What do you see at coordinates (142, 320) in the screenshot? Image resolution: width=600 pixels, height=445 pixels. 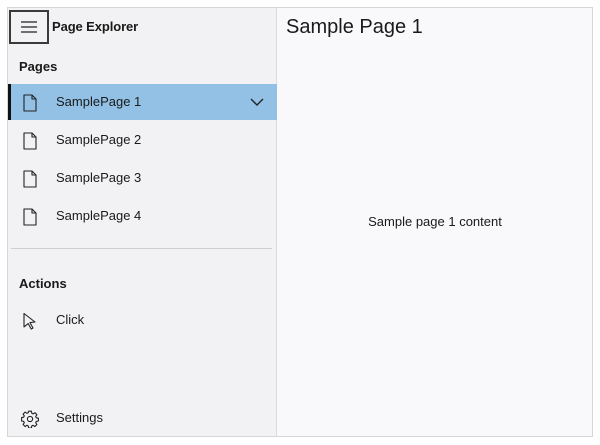 I see `nav-item-click: Click` at bounding box center [142, 320].